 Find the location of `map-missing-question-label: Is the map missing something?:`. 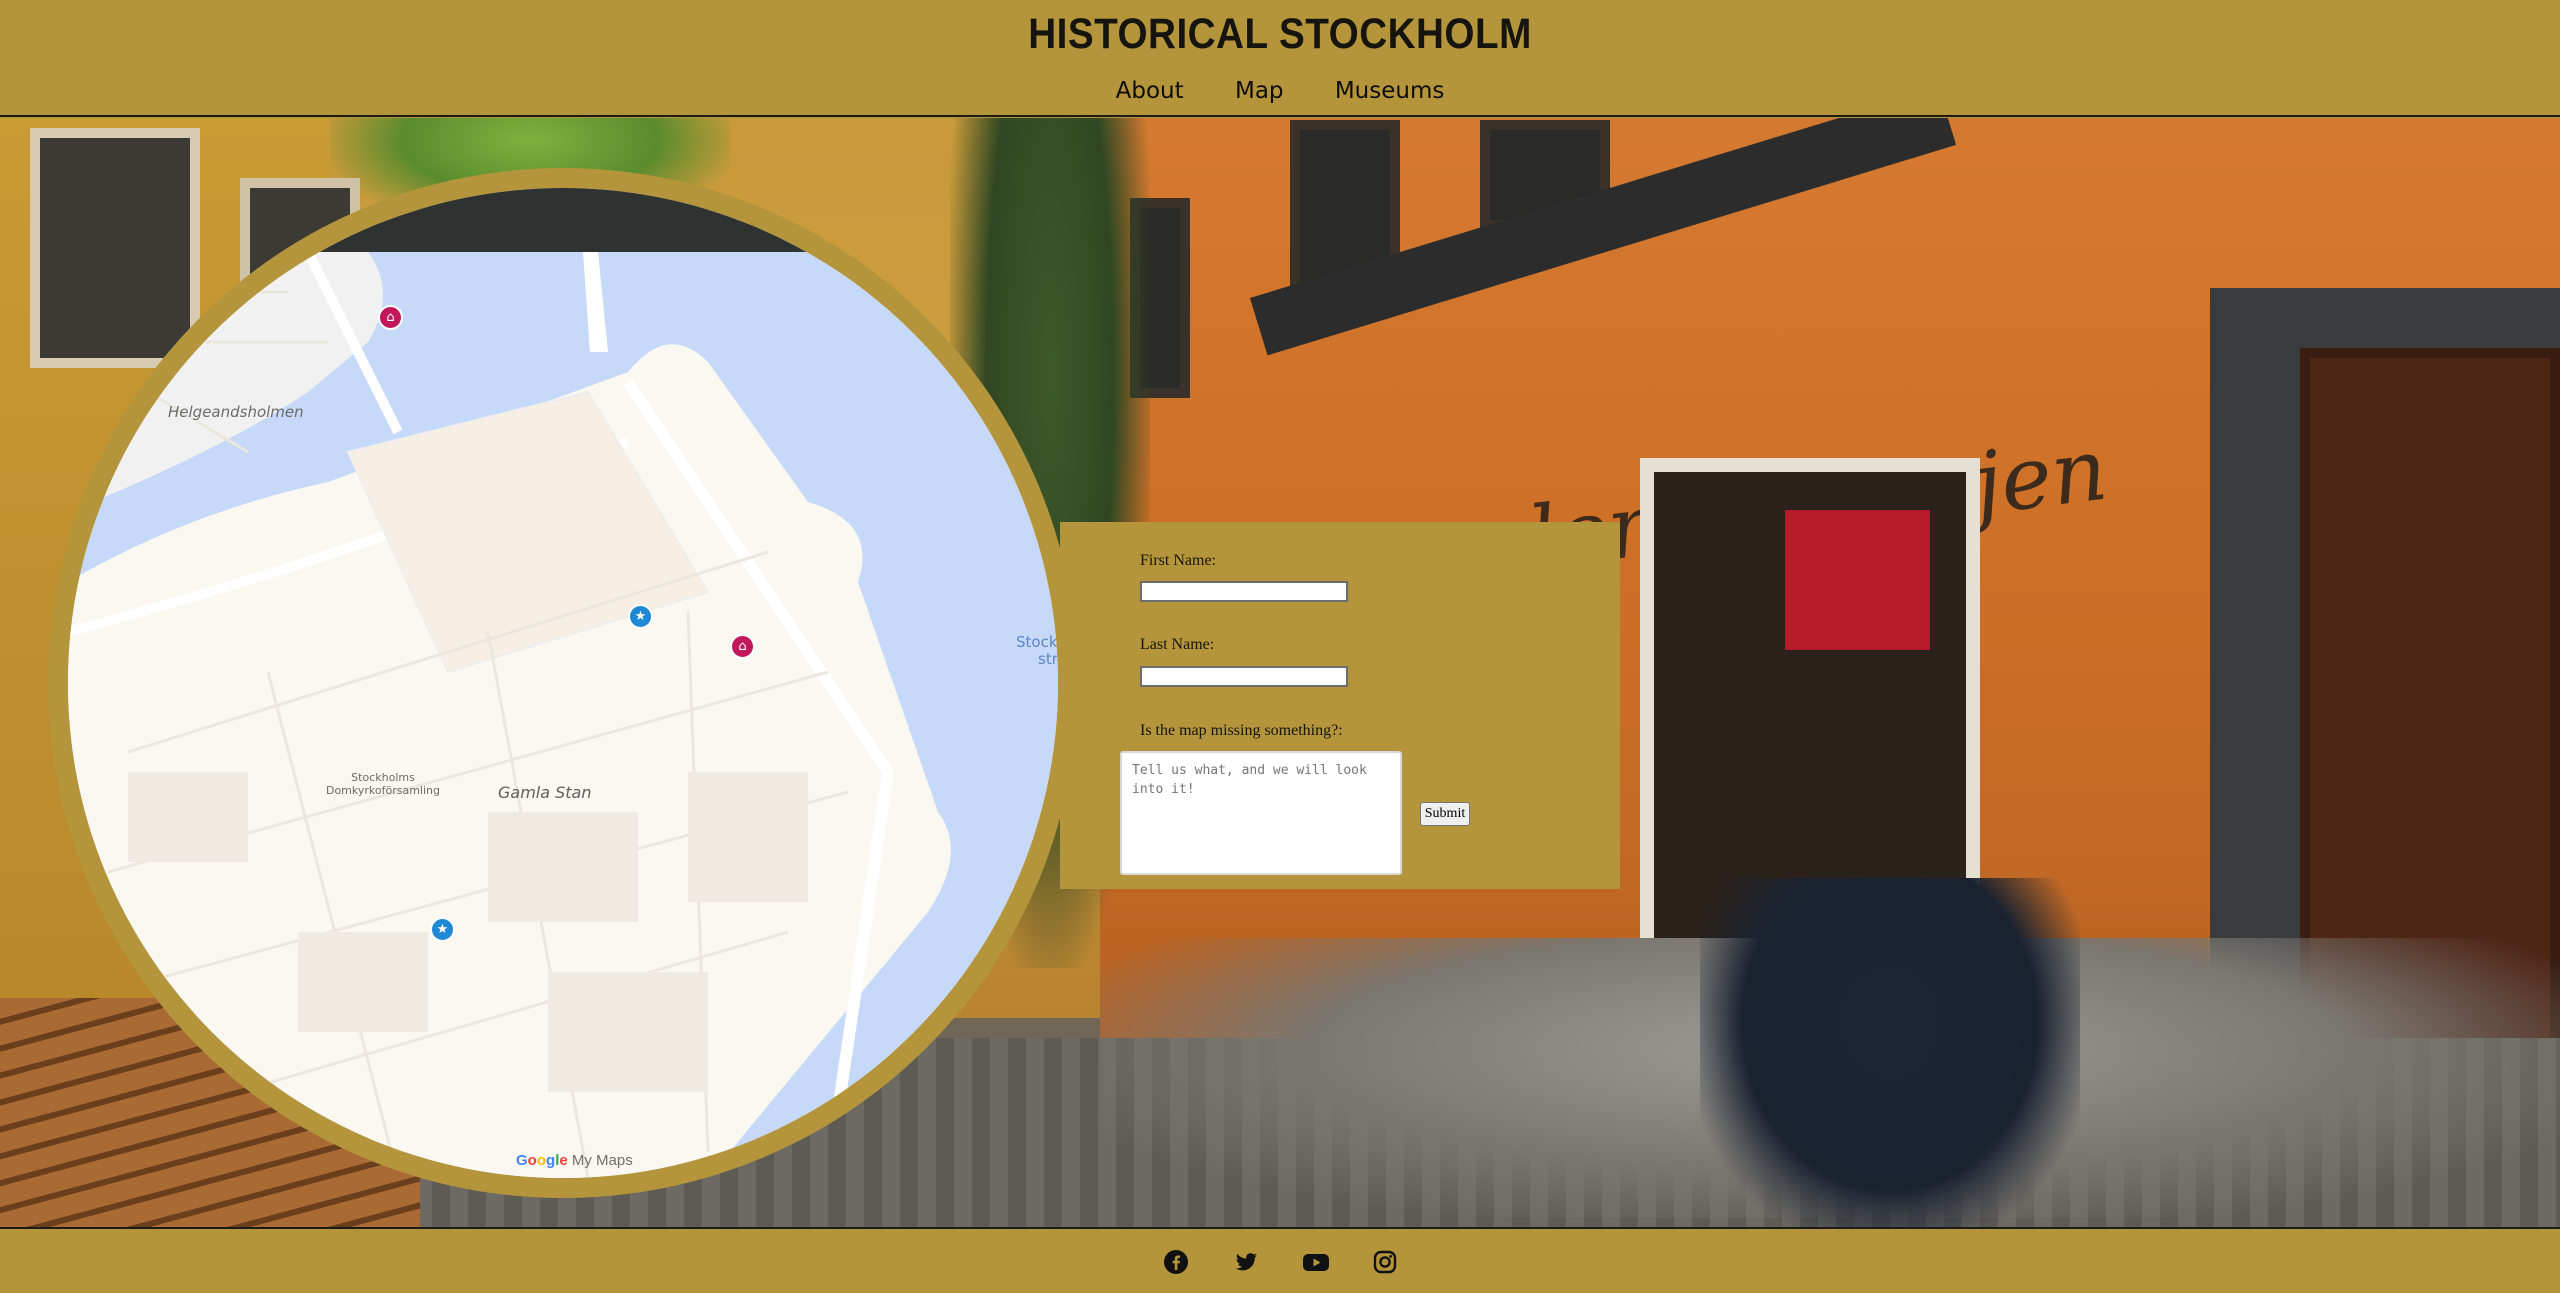

map-missing-question-label: Is the map missing something?: is located at coordinates (1241, 730).